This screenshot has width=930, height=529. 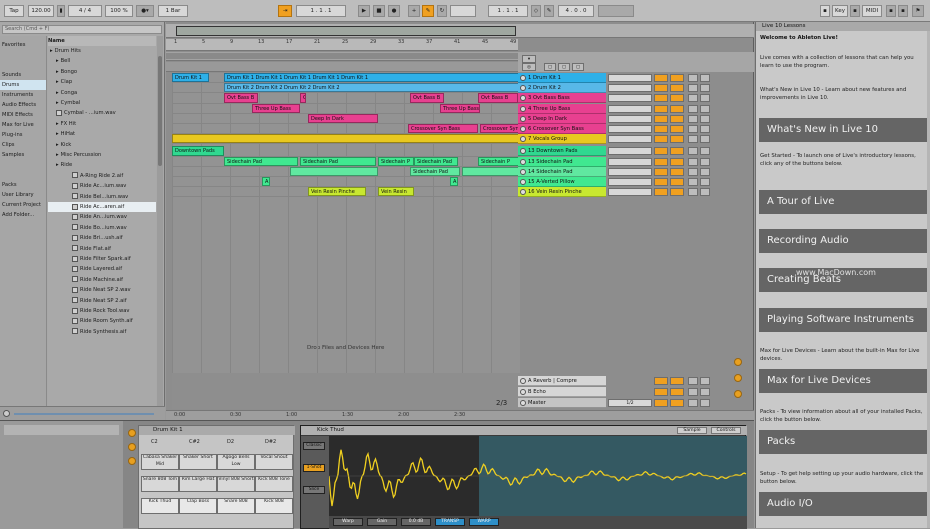 What do you see at coordinates (102, 155) in the screenshot?
I see `browser-item: ▸ Misc Percussion` at bounding box center [102, 155].